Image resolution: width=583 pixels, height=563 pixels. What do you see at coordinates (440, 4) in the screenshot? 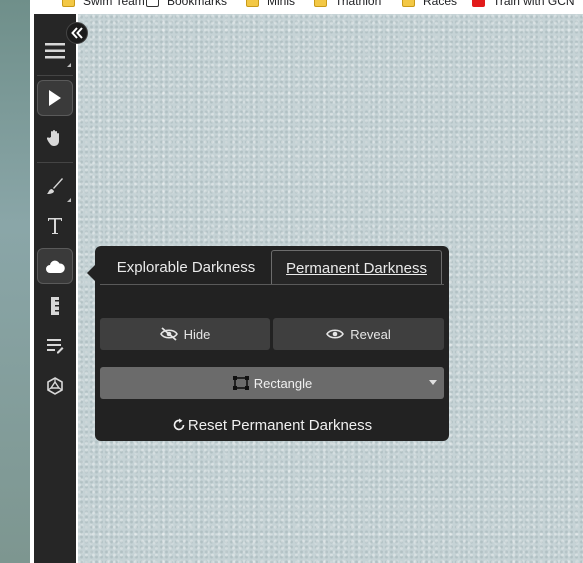
I see `bookmark-label: Races` at bounding box center [440, 4].